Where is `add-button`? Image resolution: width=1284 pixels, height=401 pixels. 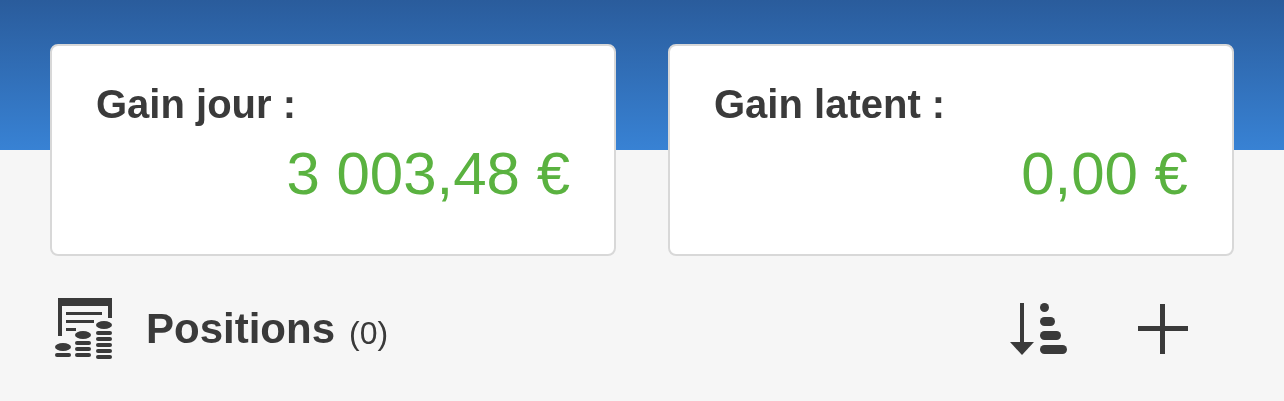 add-button is located at coordinates (1163, 329).